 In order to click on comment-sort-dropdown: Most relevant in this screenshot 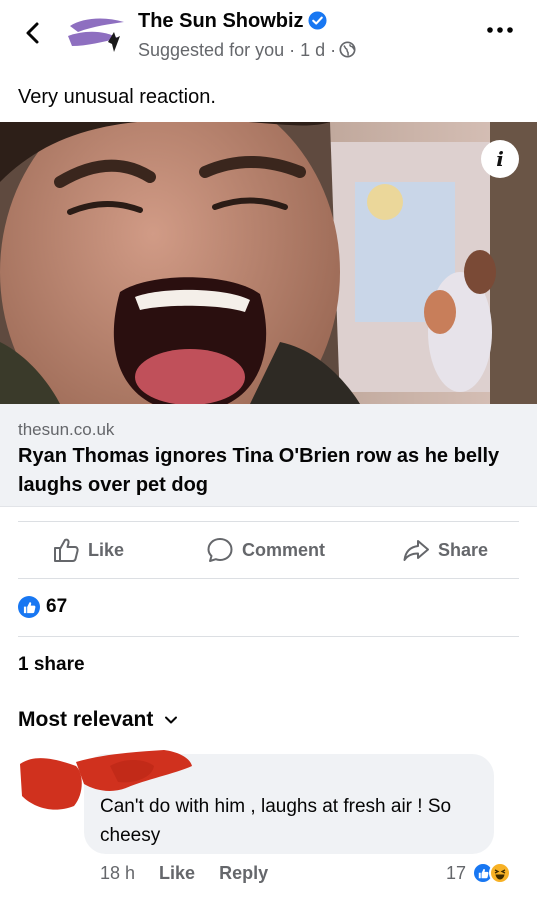, I will do `click(98, 720)`.